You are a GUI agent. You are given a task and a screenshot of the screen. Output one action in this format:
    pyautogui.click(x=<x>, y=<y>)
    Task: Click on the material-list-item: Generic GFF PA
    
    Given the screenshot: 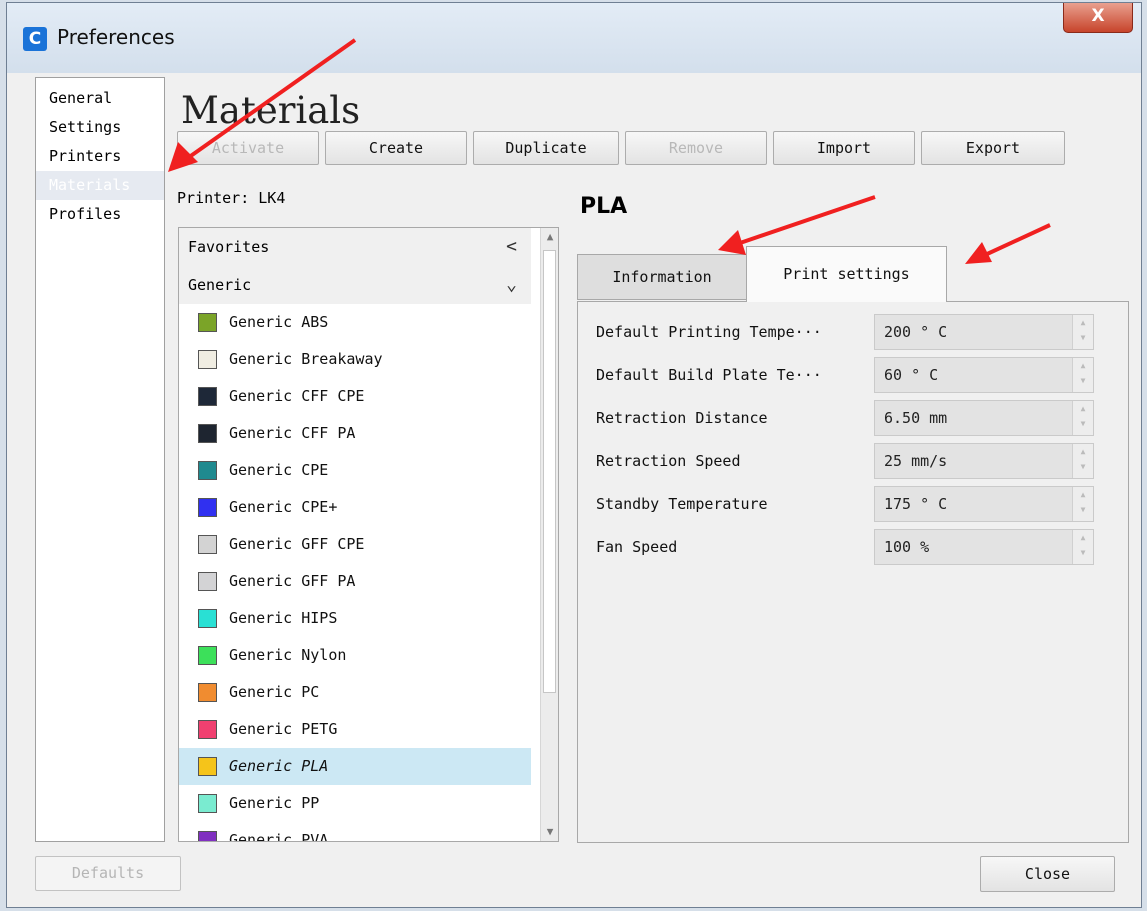 What is the action you would take?
    pyautogui.click(x=355, y=581)
    